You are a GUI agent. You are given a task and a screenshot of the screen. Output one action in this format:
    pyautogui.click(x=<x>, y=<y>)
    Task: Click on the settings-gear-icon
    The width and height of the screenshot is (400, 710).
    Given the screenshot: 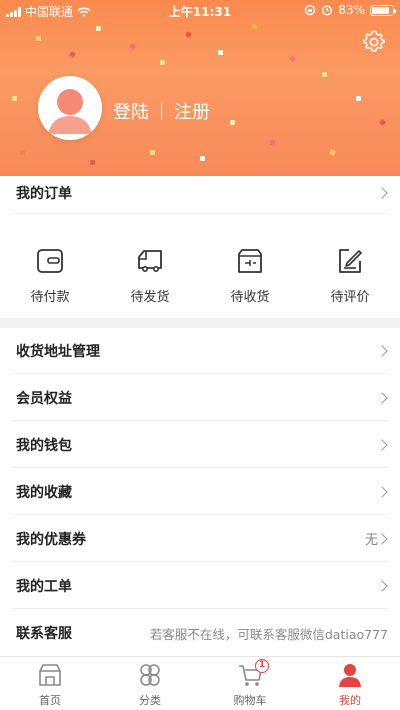 What is the action you would take?
    pyautogui.click(x=374, y=42)
    